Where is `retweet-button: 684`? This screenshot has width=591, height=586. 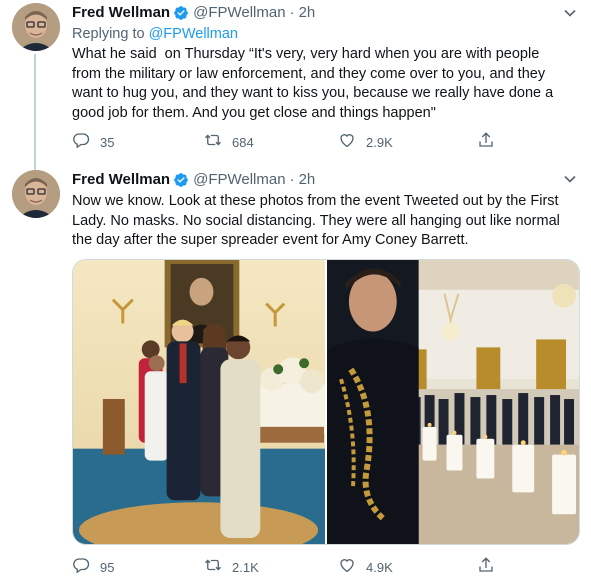 retweet-button: 684 is located at coordinates (229, 143).